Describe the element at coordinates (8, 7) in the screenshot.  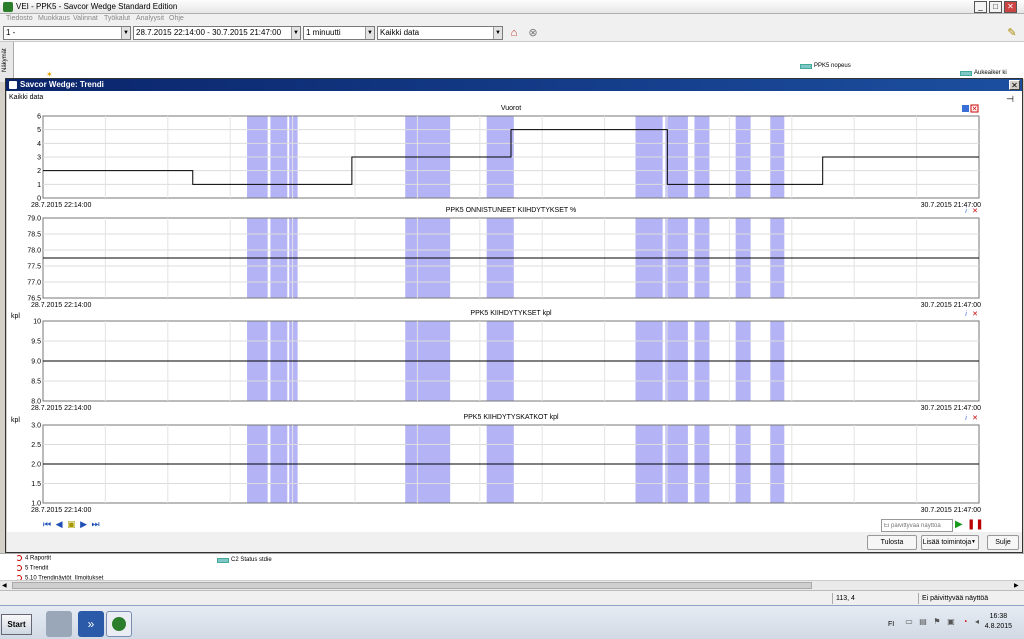
I see `app-icon` at that location.